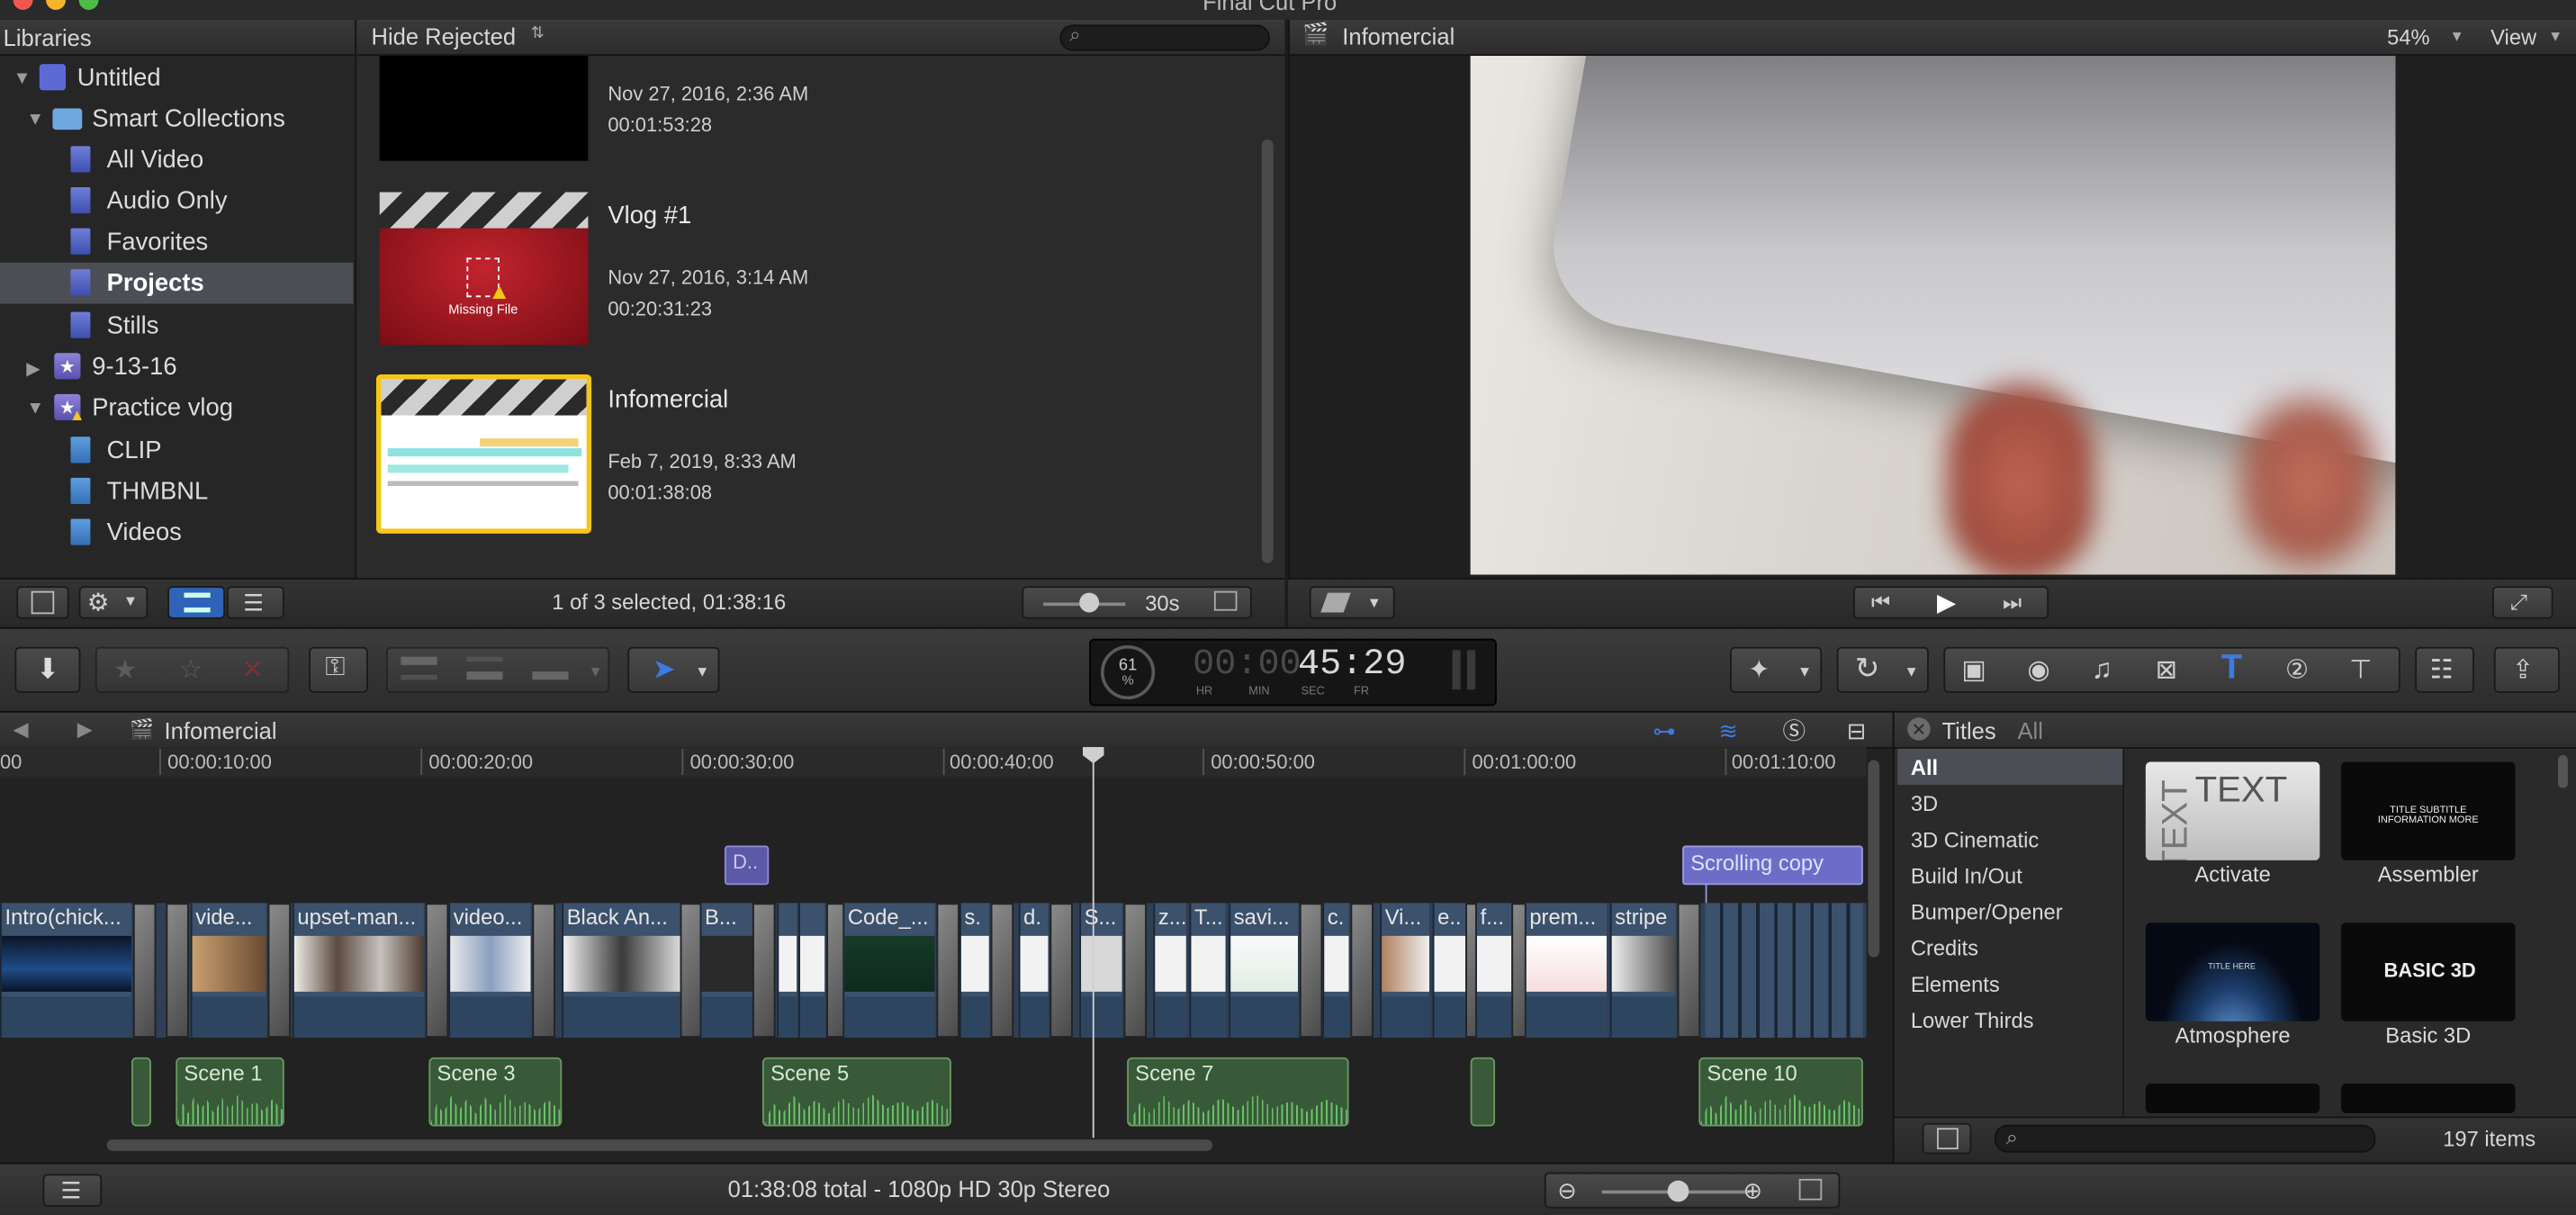 Image resolution: width=2576 pixels, height=1215 pixels. What do you see at coordinates (21, 729) in the screenshot?
I see `back-arrow-icon: ◀` at bounding box center [21, 729].